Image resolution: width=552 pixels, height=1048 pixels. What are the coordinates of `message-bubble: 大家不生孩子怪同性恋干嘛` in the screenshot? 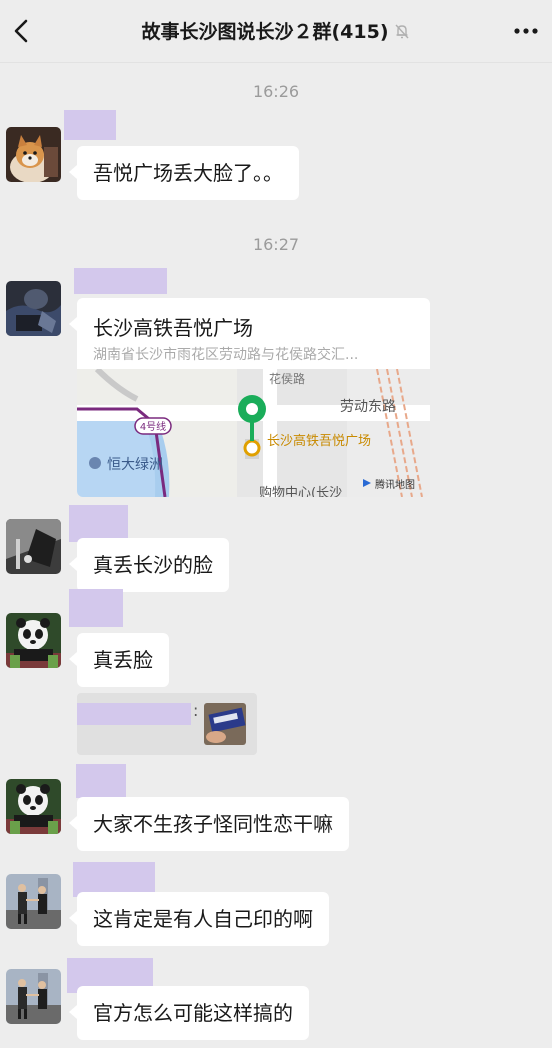 It's located at (209, 824).